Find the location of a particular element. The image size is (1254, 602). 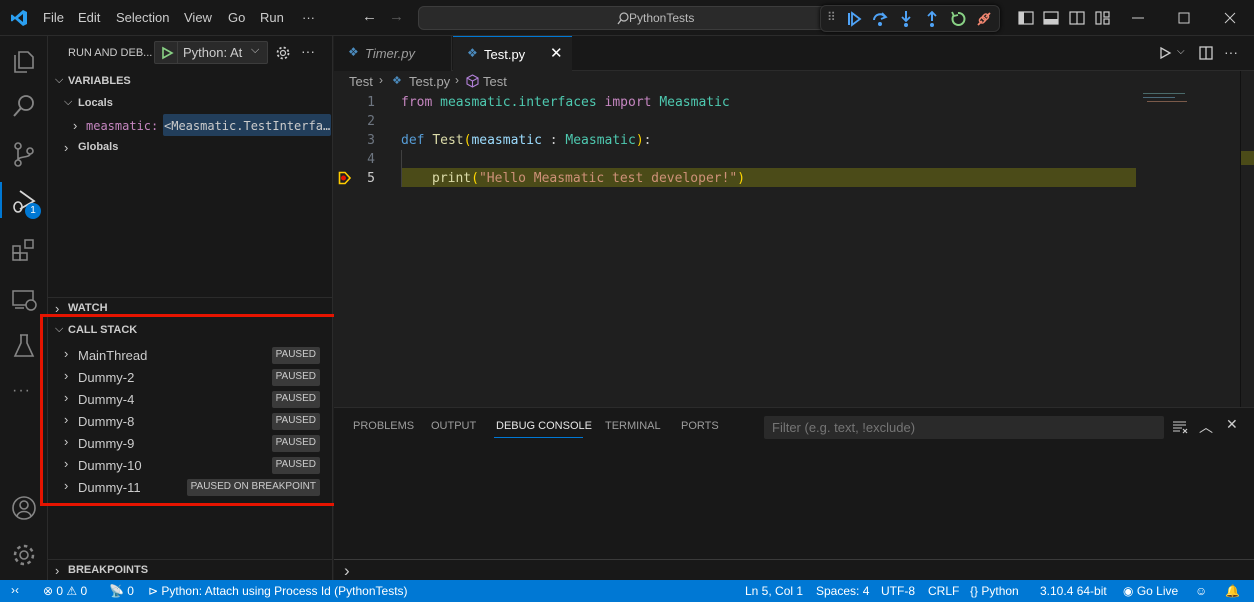

thread-row: › Dummy-2 PAUSED is located at coordinates (190, 378).